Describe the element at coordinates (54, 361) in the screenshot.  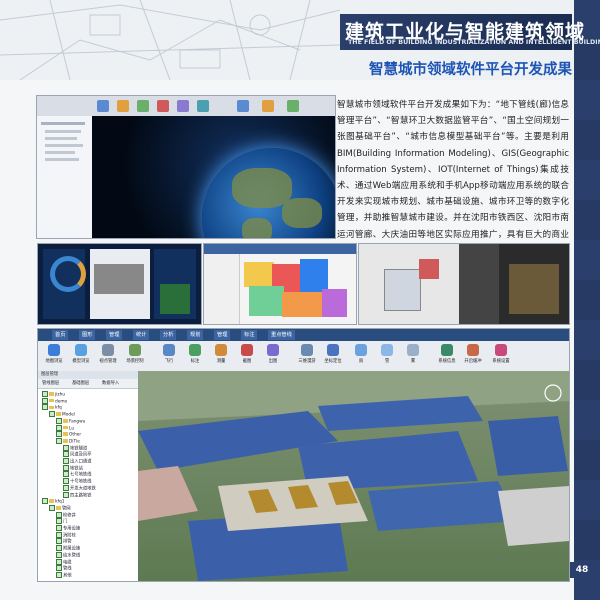
I see `ribbon-button-label: 地图浏览` at that location.